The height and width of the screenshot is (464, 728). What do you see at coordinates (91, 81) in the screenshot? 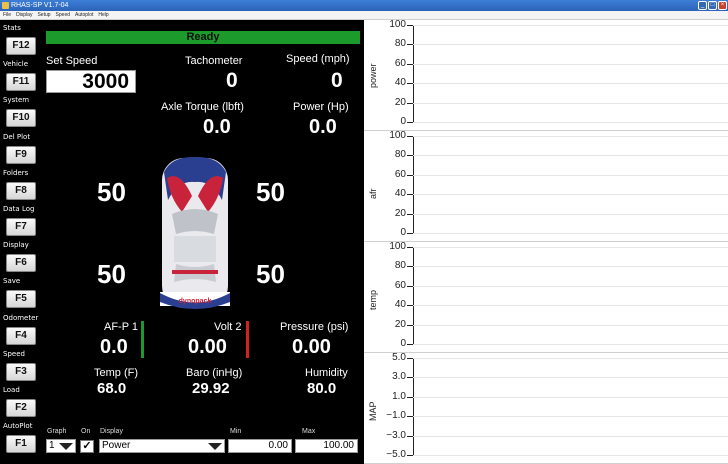
I see `set-speed-input: 3000` at bounding box center [91, 81].